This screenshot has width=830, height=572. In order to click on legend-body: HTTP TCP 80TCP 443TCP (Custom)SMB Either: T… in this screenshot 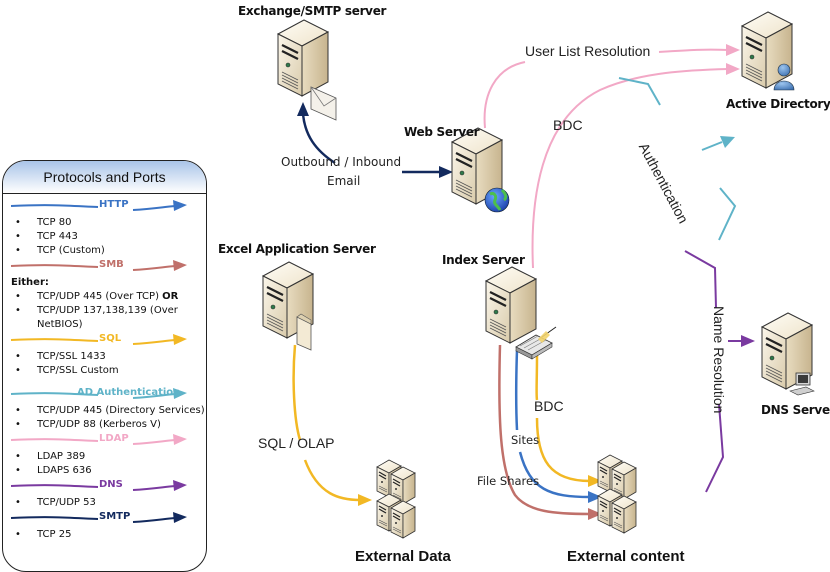, I will do `click(104, 368)`.